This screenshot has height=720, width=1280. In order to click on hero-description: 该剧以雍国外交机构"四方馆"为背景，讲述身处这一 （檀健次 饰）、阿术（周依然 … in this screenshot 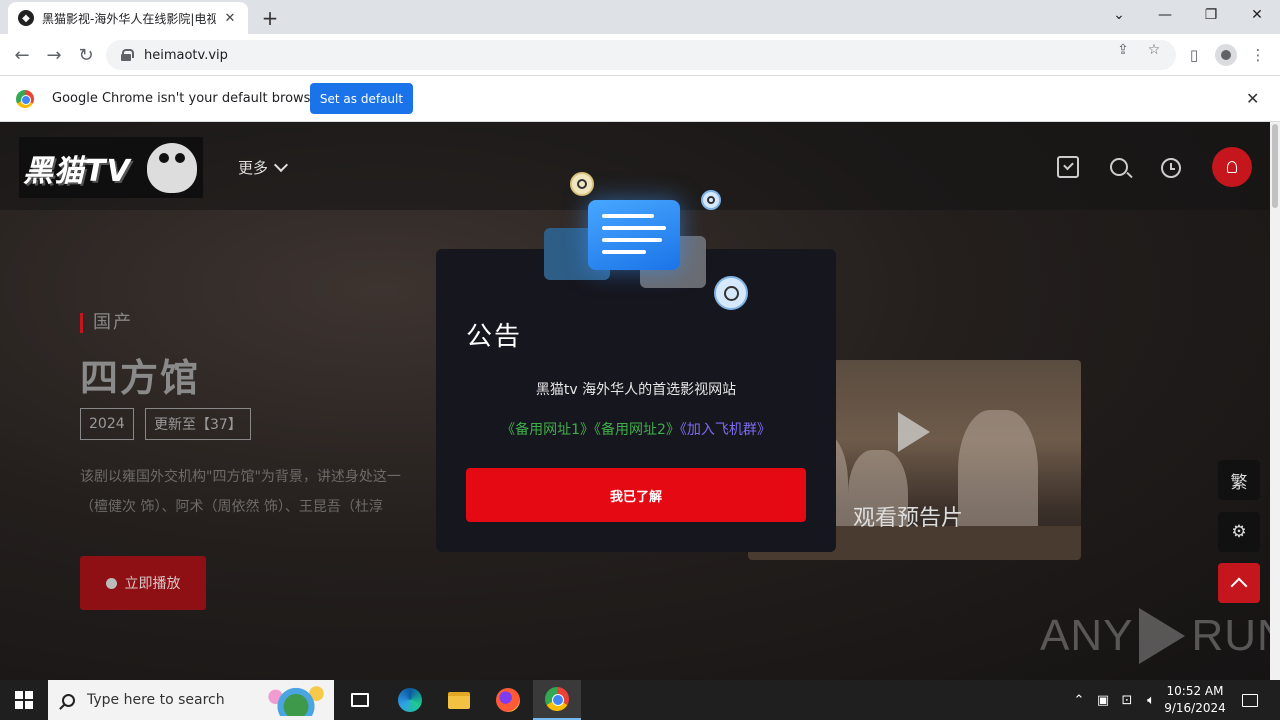, I will do `click(260, 492)`.